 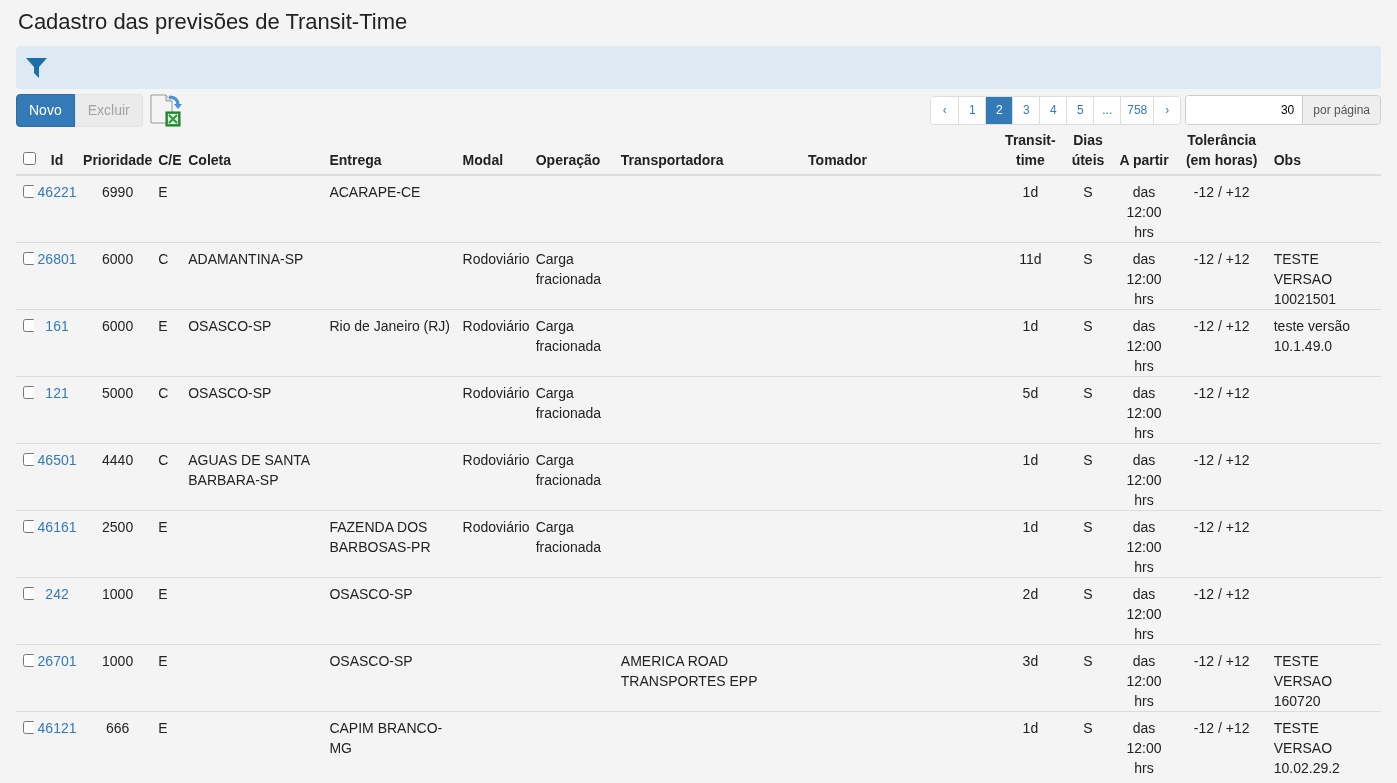 What do you see at coordinates (213, 22) in the screenshot?
I see `page-title: Cadastro das previsões de Transit-Time` at bounding box center [213, 22].